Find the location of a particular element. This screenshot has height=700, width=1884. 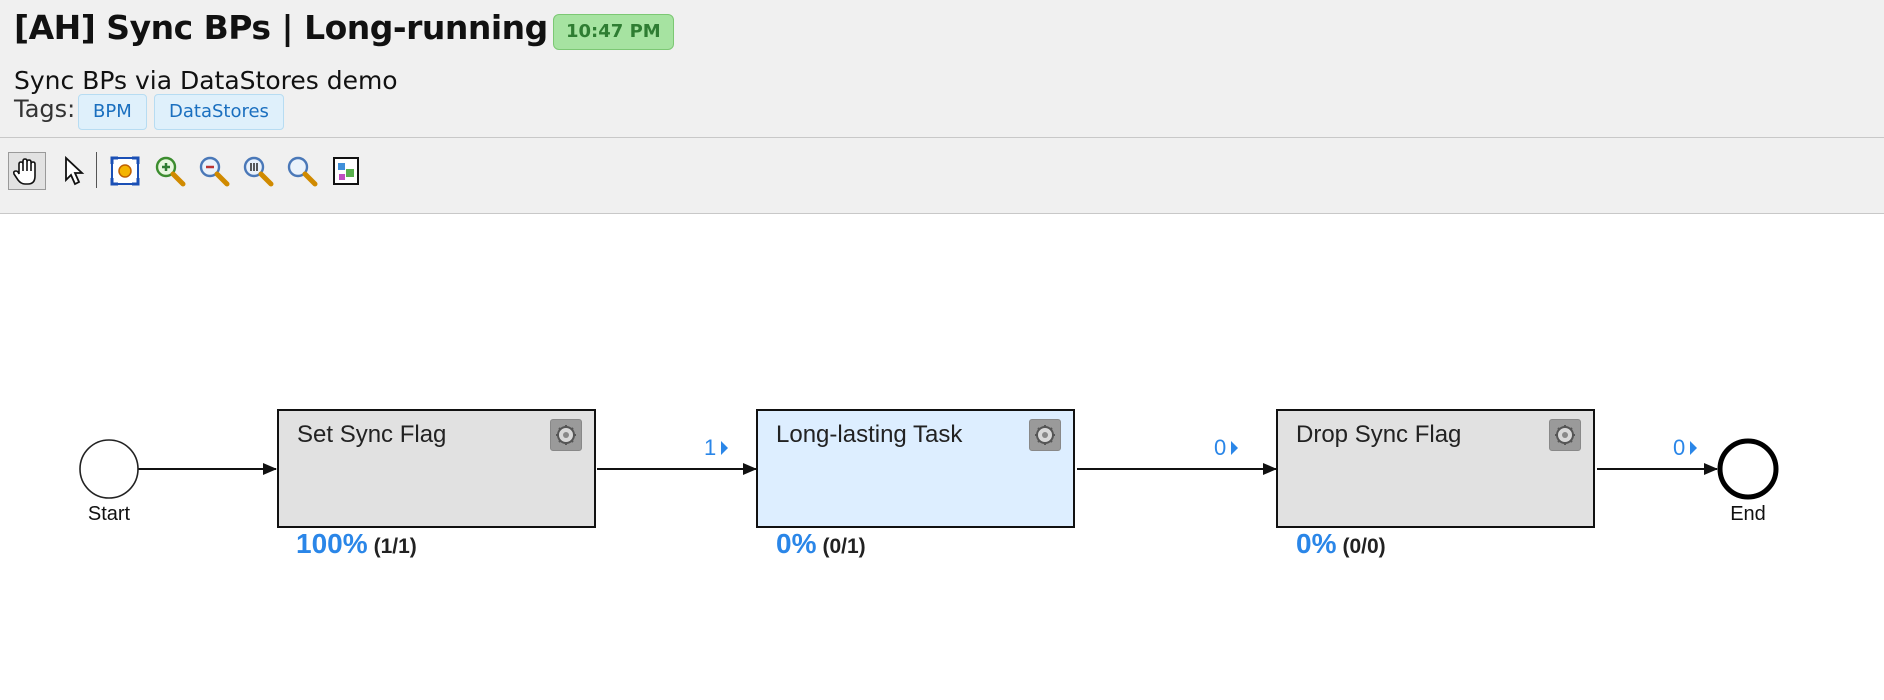

diagram-toolbar is located at coordinates (942, 176).